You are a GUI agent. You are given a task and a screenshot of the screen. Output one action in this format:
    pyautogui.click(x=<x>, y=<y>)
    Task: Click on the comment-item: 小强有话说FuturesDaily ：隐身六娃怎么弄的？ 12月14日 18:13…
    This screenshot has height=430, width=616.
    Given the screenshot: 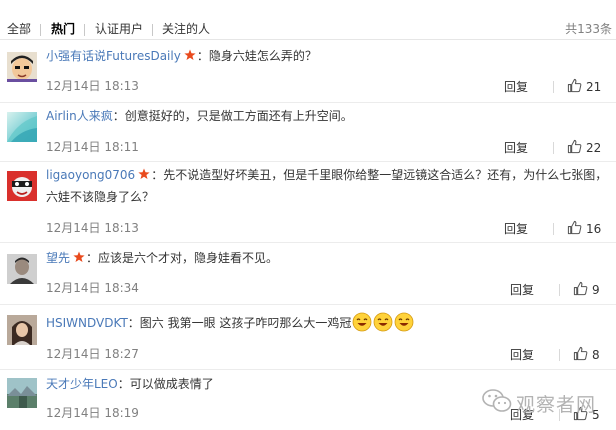 What is the action you would take?
    pyautogui.click(x=308, y=71)
    